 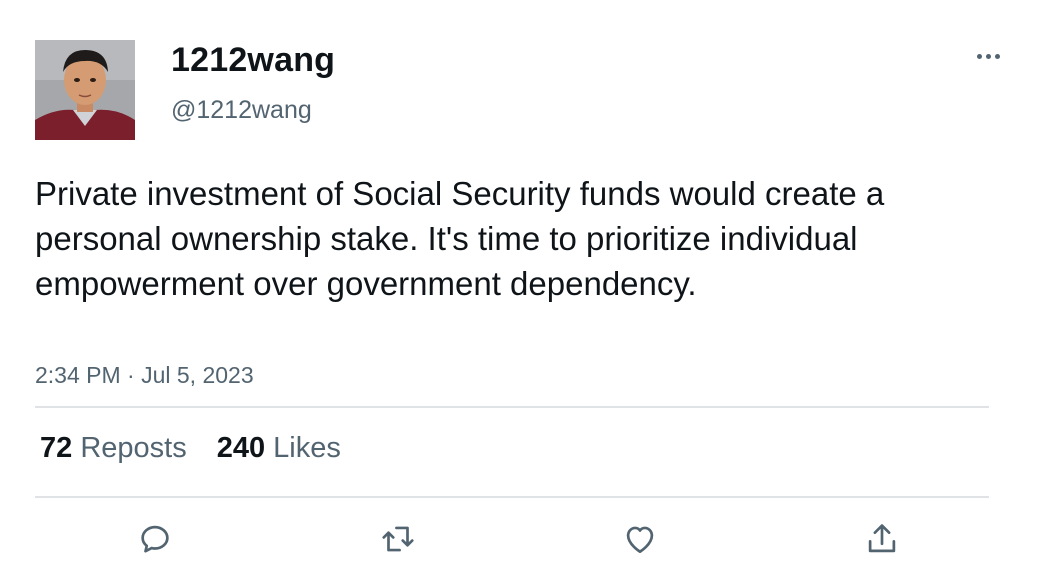 I want to click on reposts-count: 72, so click(x=60, y=448).